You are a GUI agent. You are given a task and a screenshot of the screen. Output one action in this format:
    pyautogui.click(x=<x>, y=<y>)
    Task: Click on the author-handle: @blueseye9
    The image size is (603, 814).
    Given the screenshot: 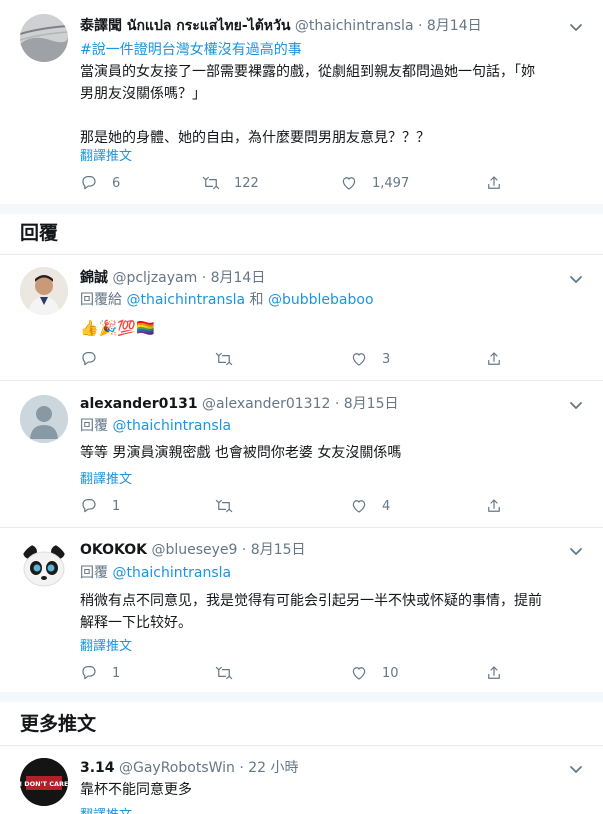 What is the action you would take?
    pyautogui.click(x=194, y=550)
    